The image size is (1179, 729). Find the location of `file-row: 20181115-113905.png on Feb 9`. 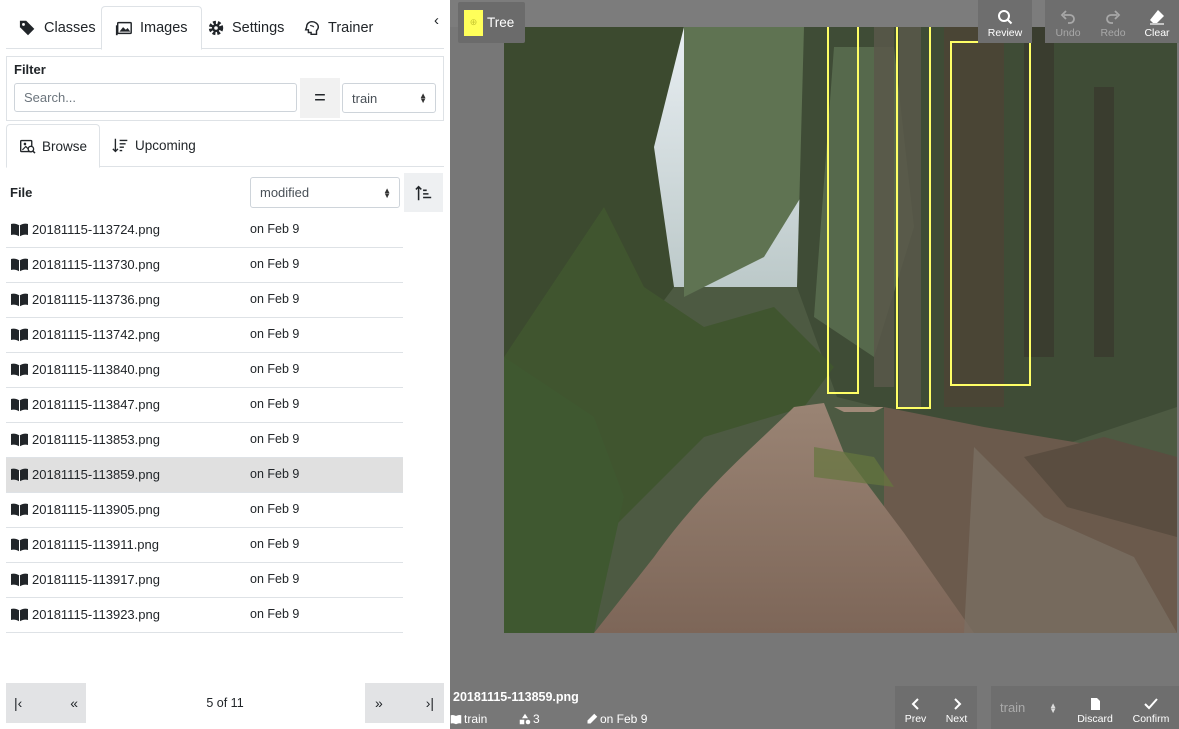

file-row: 20181115-113905.png on Feb 9 is located at coordinates (204, 510).